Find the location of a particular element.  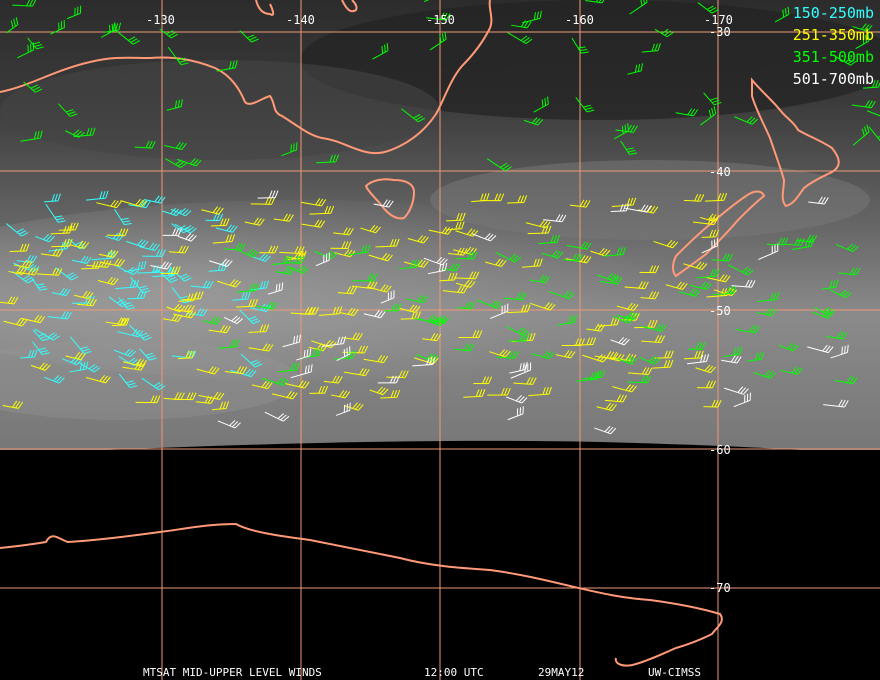

date-label: 29MAY12 is located at coordinates (561, 672).